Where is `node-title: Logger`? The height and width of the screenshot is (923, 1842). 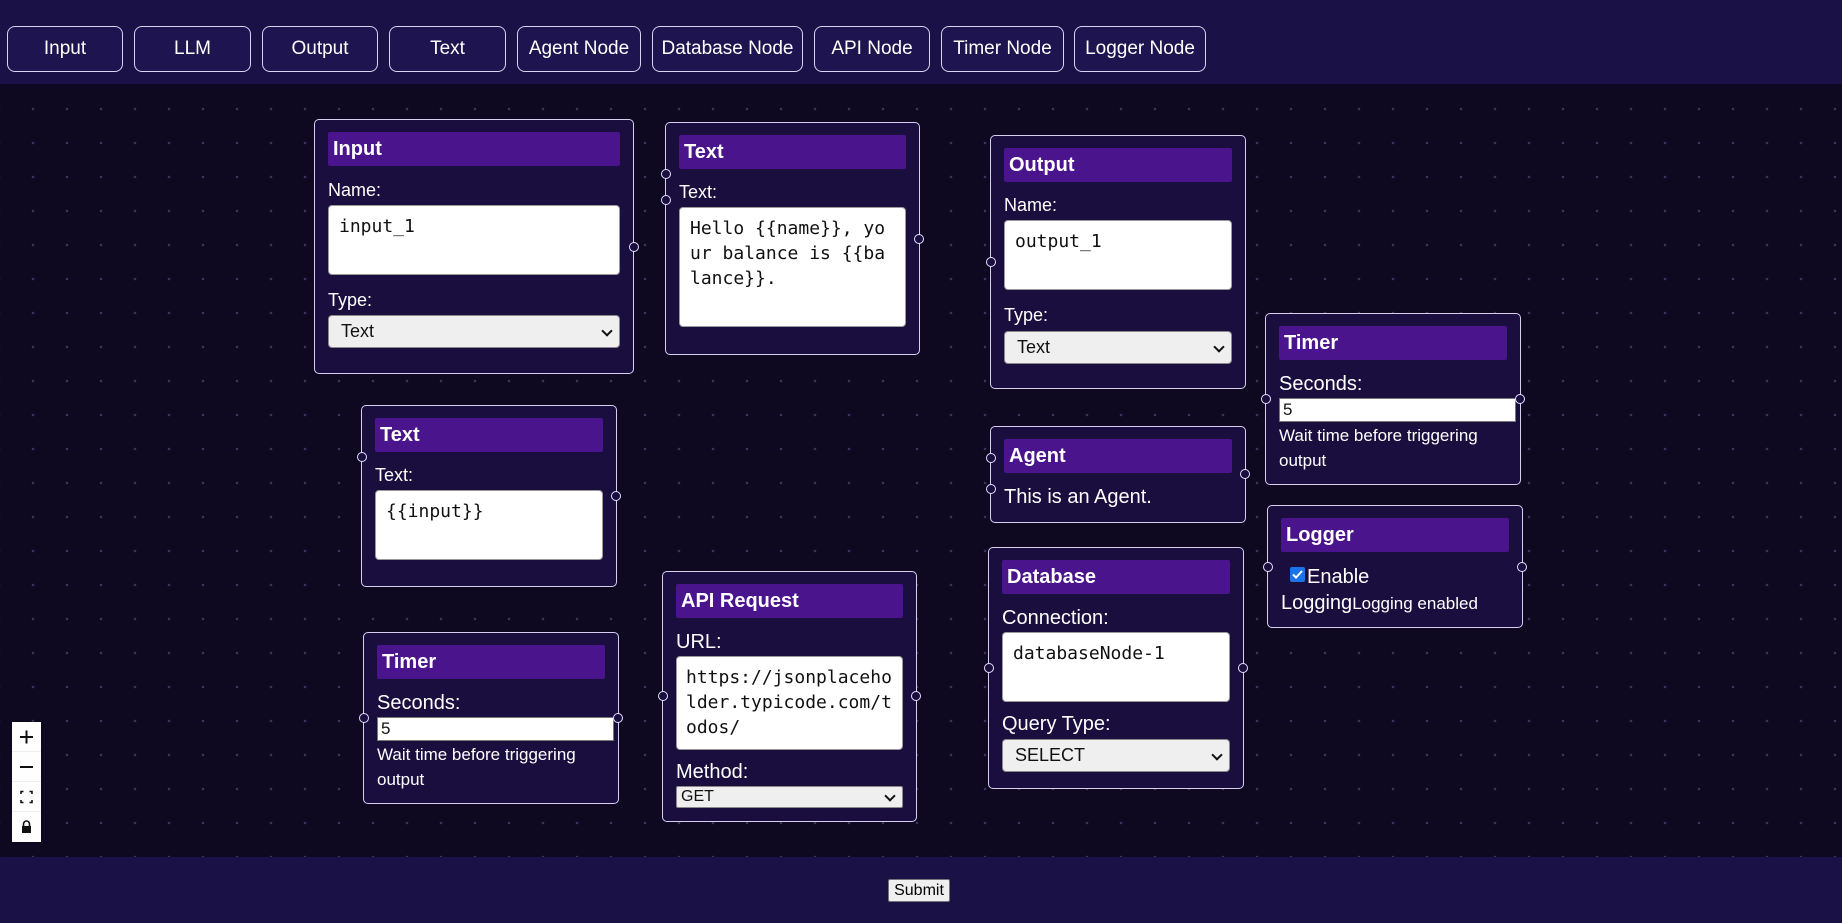
node-title: Logger is located at coordinates (1395, 535).